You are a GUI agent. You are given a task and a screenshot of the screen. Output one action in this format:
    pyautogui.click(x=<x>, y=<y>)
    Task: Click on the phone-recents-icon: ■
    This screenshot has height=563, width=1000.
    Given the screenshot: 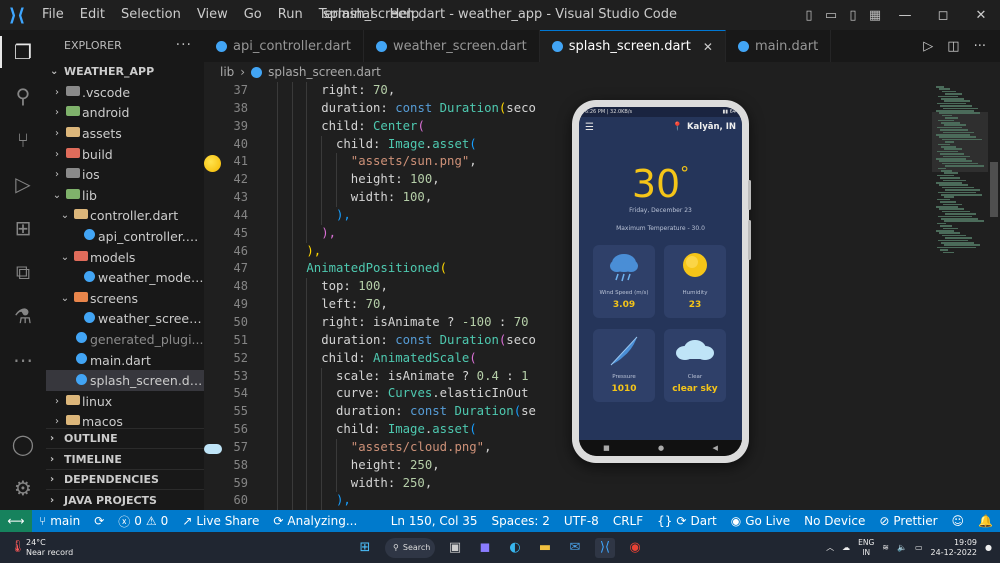 What is the action you would take?
    pyautogui.click(x=606, y=448)
    